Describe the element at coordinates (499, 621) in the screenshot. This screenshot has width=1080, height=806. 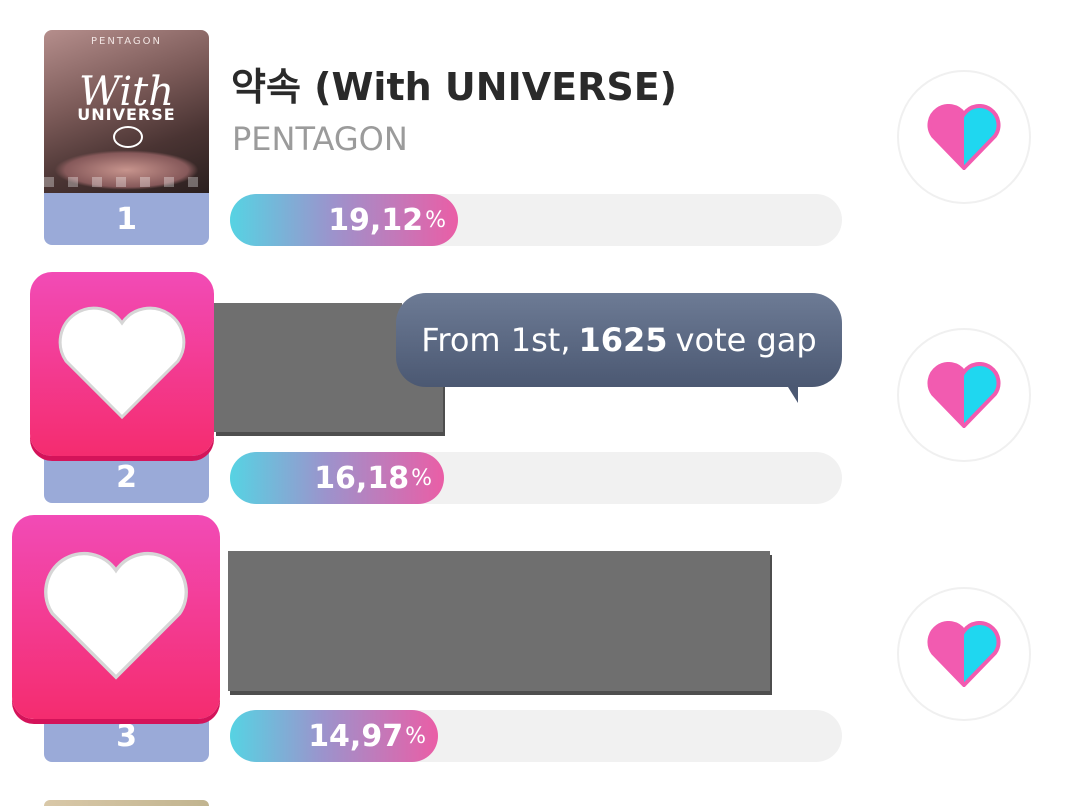
I see `hidden-info-block` at that location.